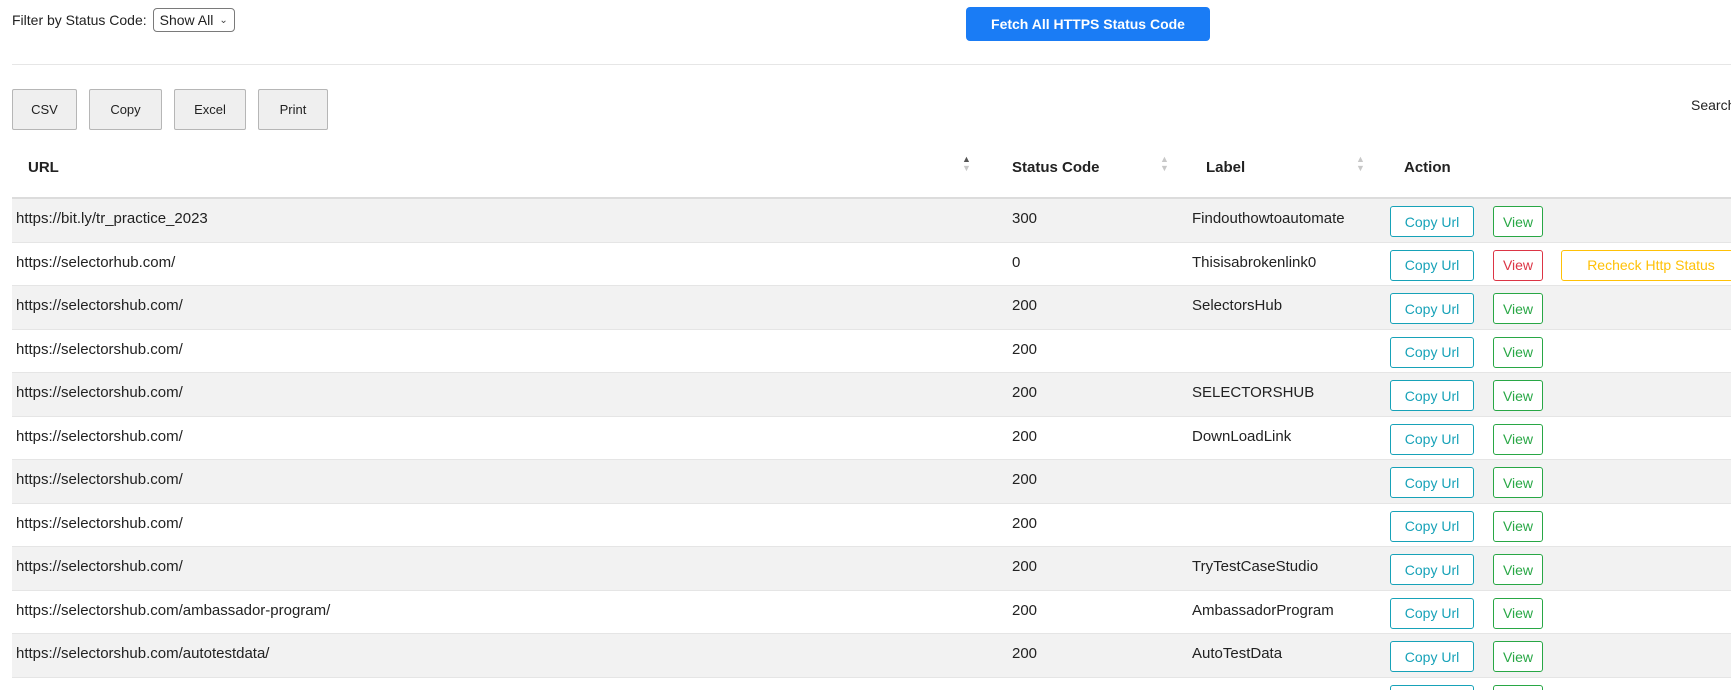 This screenshot has height=690, width=1731. Describe the element at coordinates (1237, 305) in the screenshot. I see `label-cell: SelectorsHub` at that location.